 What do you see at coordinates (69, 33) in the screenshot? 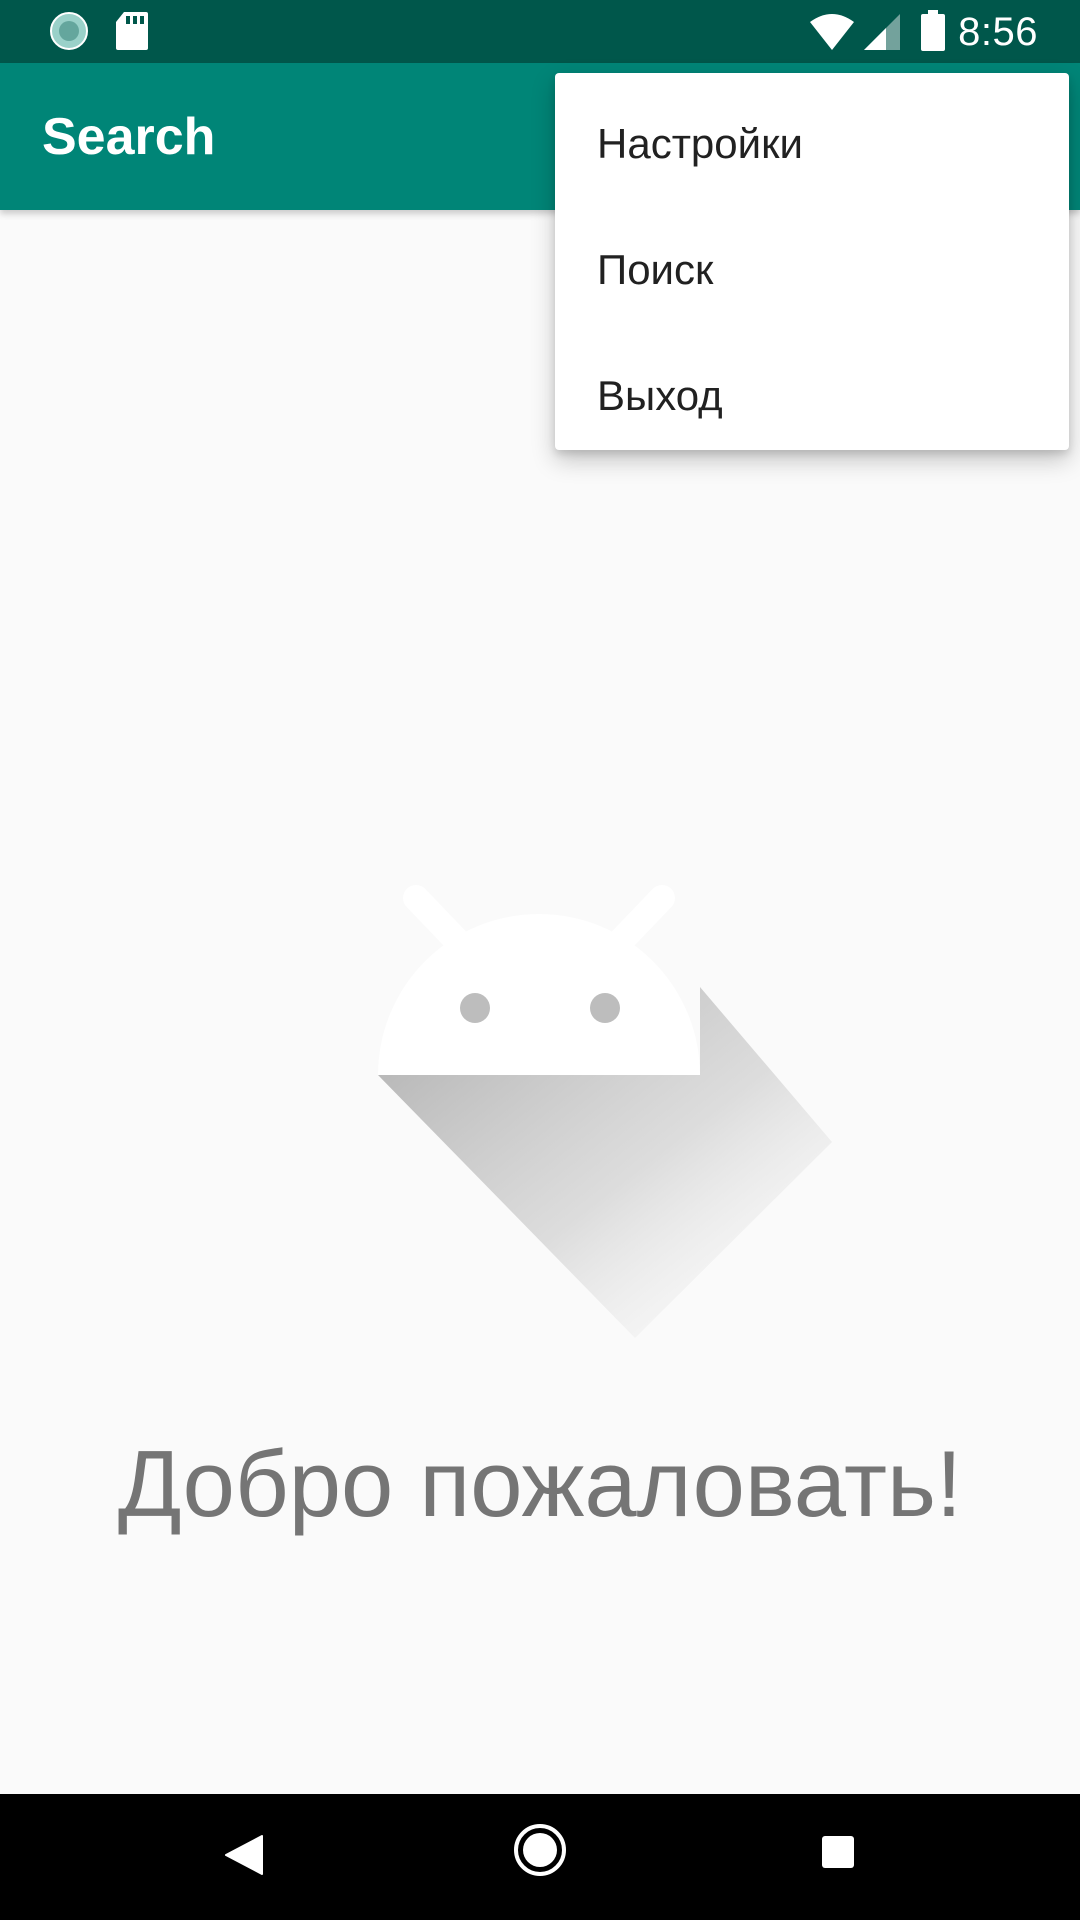
I see `sync-icon` at bounding box center [69, 33].